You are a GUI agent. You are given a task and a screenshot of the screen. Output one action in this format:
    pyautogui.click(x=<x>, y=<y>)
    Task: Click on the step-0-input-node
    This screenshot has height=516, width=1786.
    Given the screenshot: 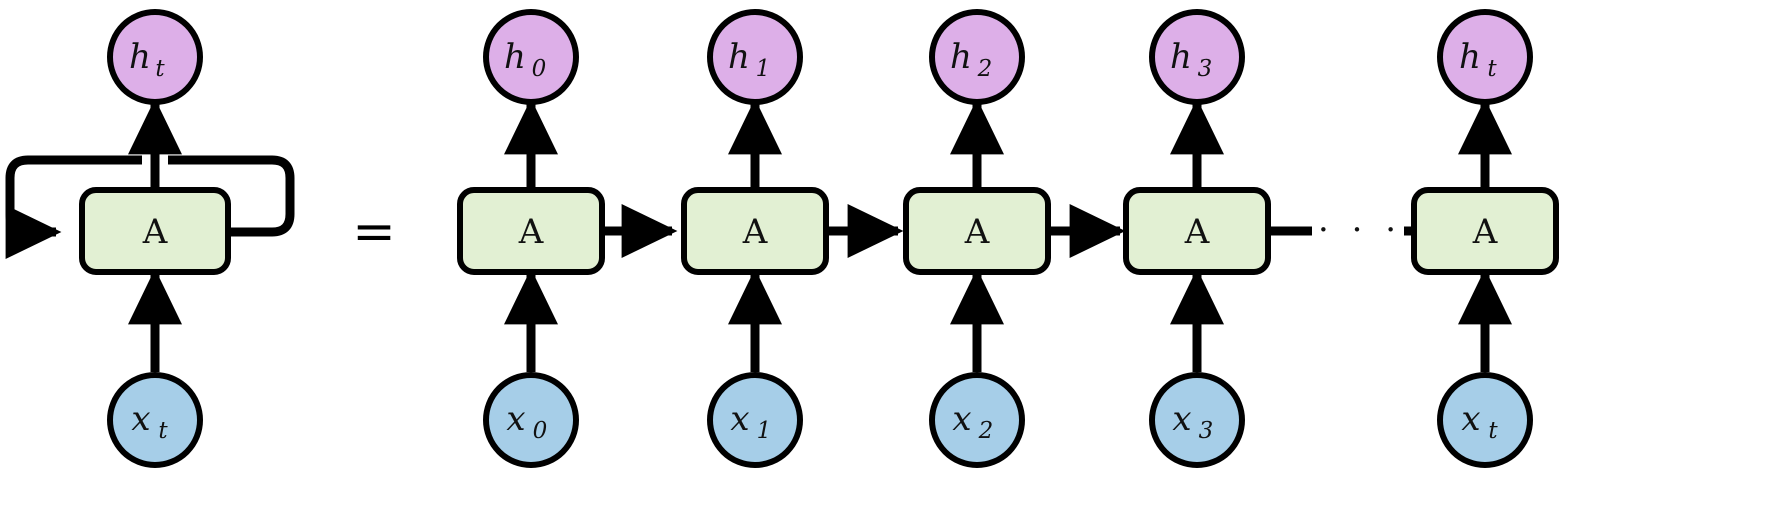 What is the action you would take?
    pyautogui.click(x=531, y=420)
    